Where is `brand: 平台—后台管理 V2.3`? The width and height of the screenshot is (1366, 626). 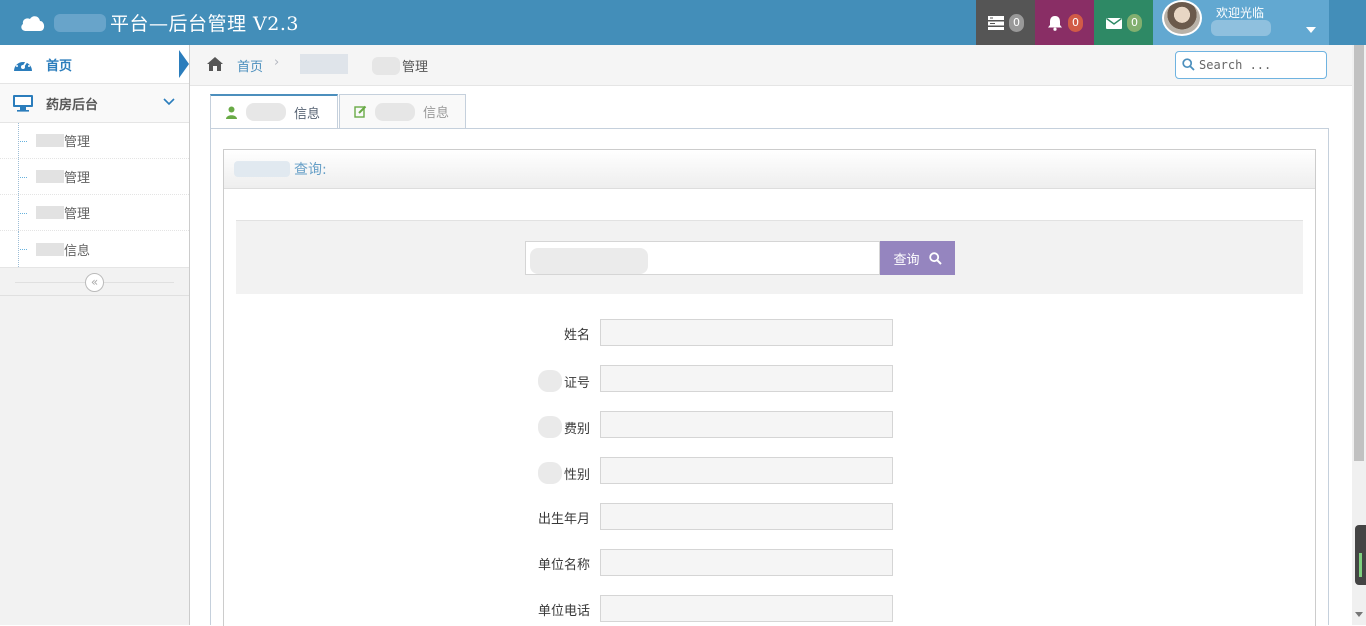
brand: 平台—后台管理 V2.3 is located at coordinates (159, 22).